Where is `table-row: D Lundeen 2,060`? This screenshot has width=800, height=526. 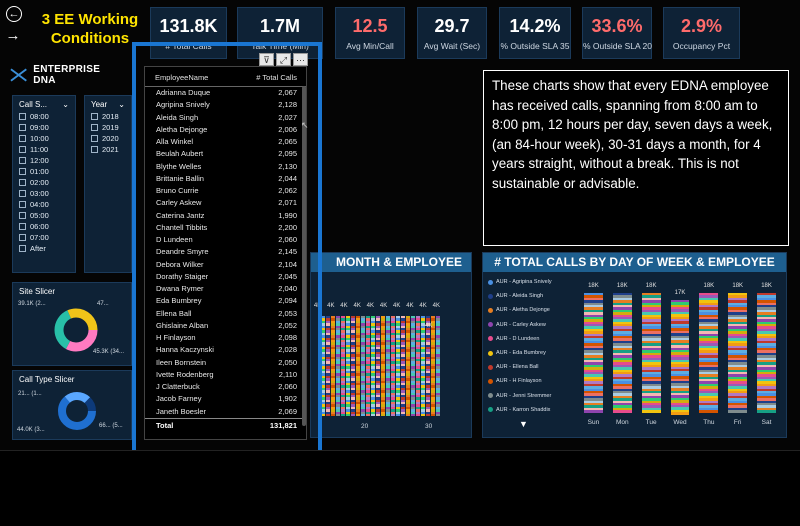 table-row: D Lundeen 2,060 is located at coordinates (225, 240).